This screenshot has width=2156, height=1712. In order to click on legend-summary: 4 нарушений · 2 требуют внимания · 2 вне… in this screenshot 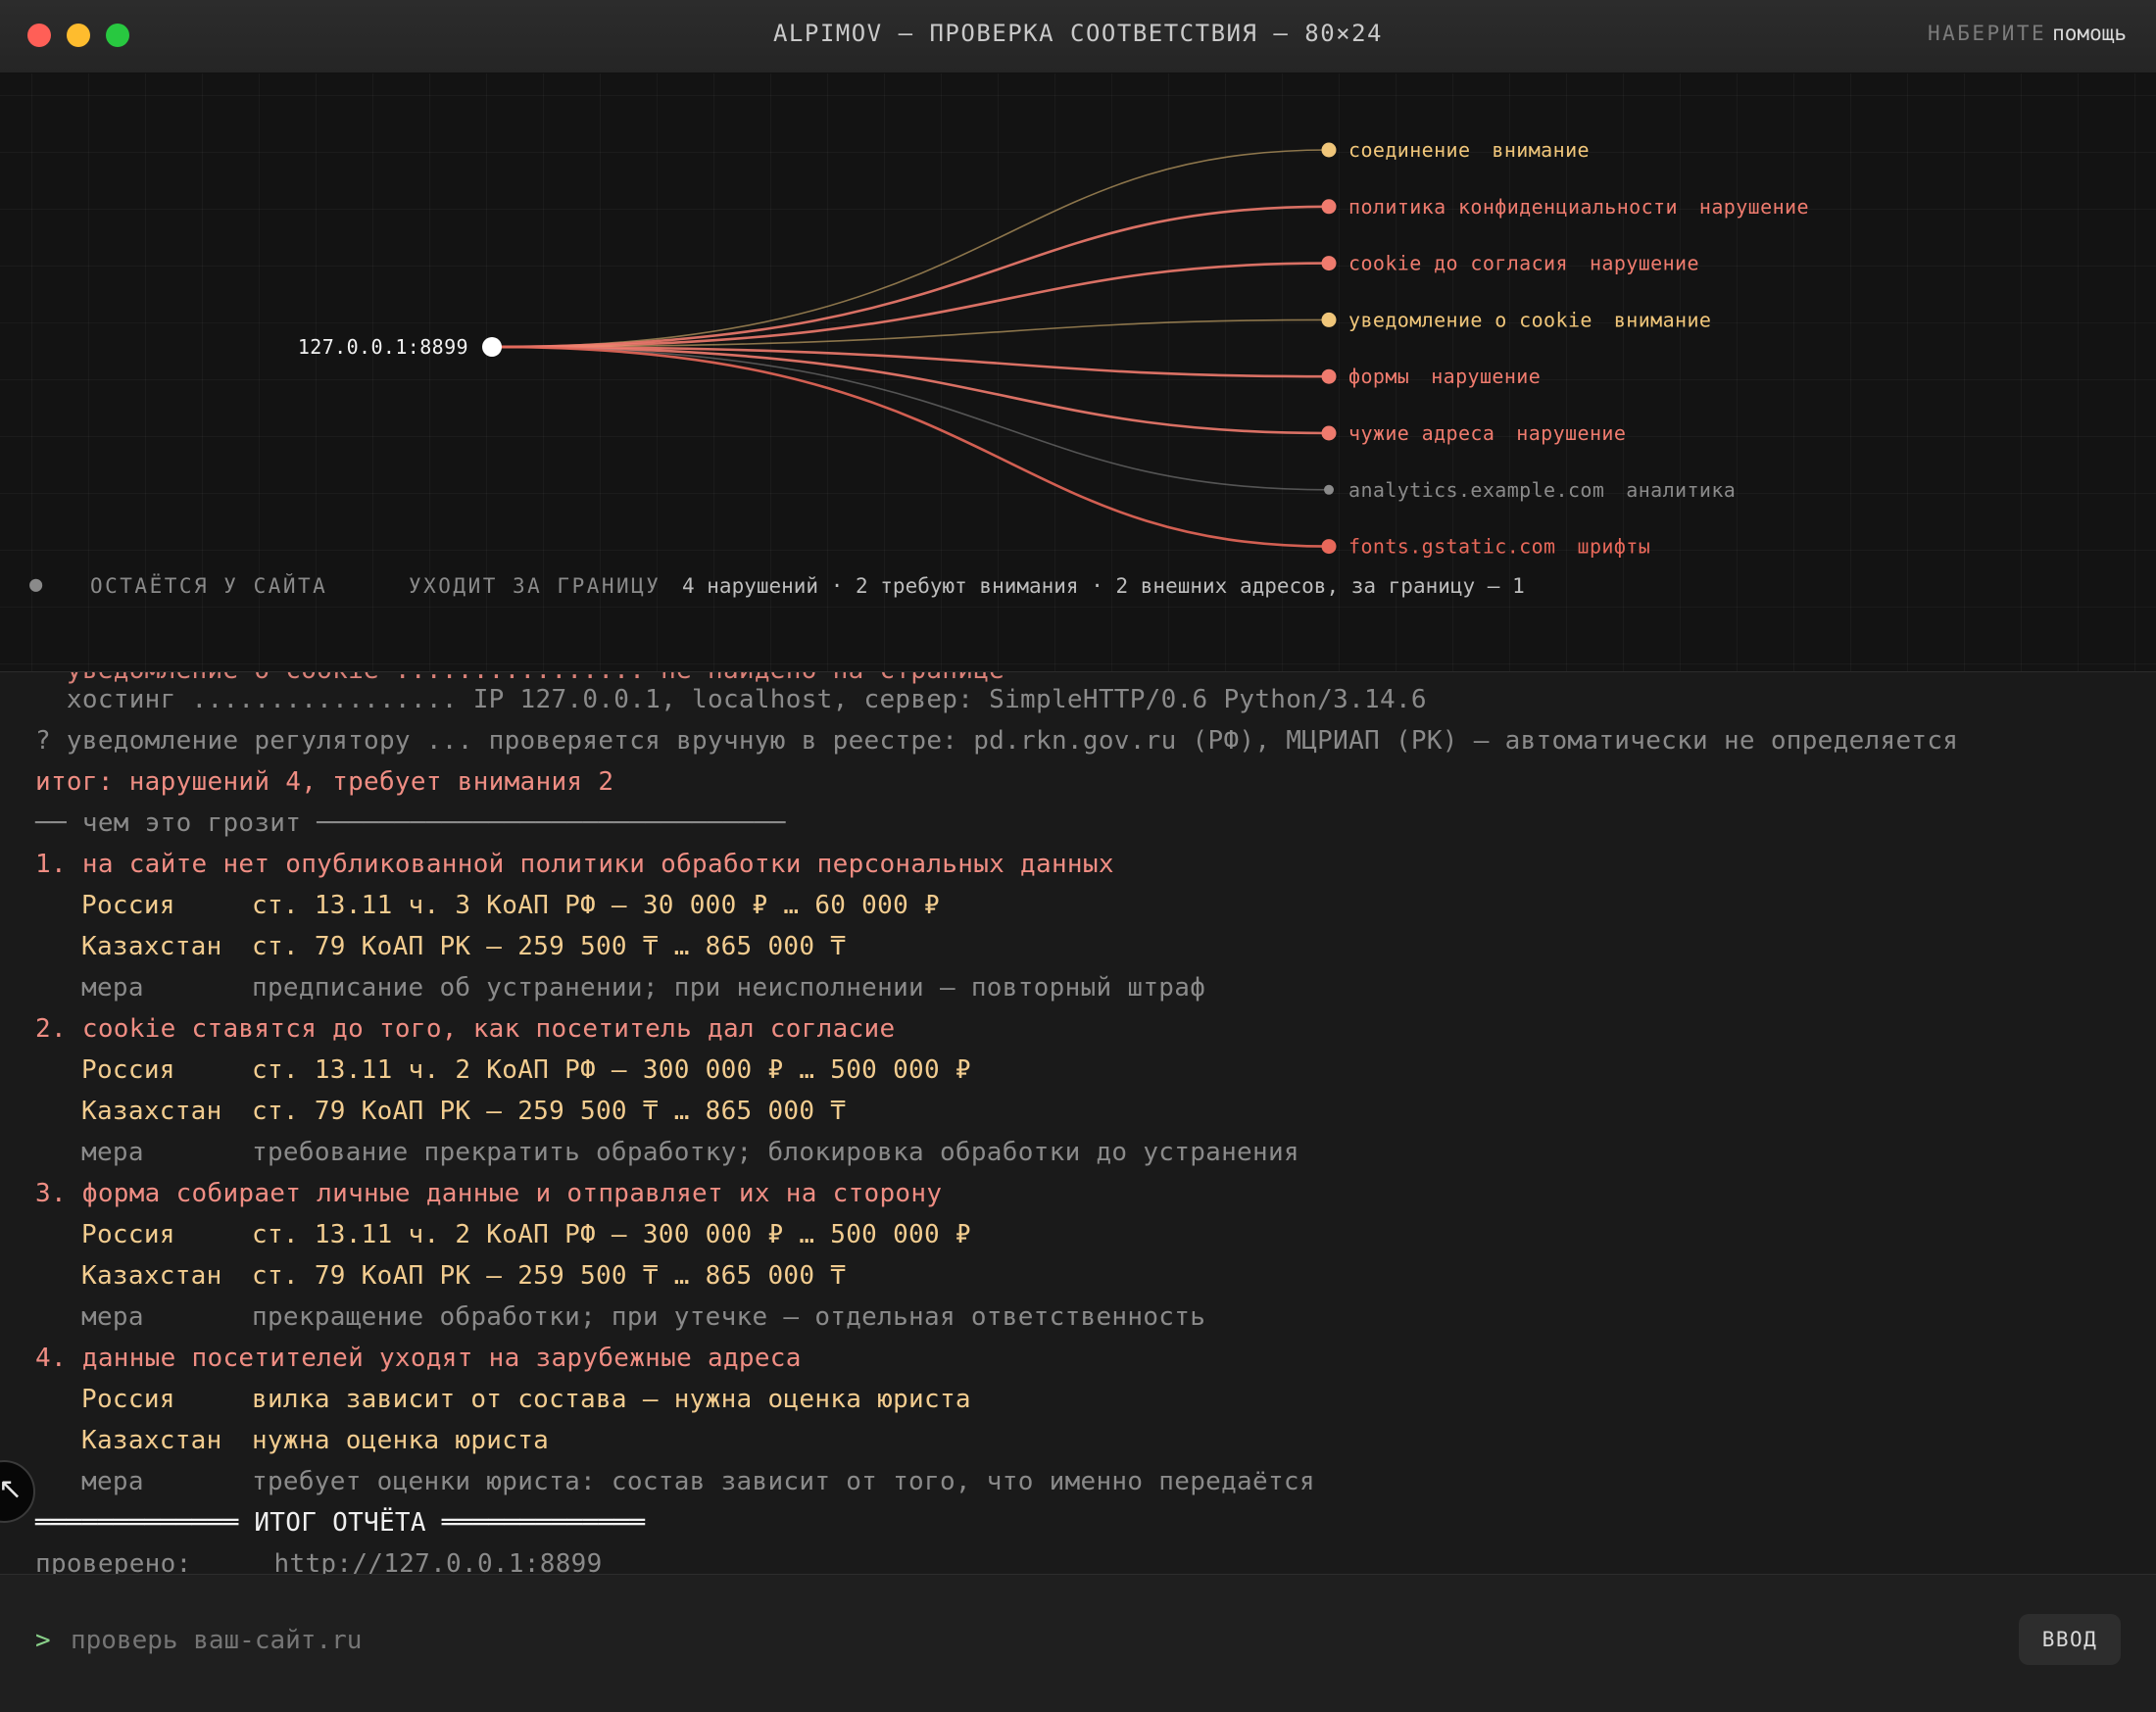, I will do `click(1103, 586)`.